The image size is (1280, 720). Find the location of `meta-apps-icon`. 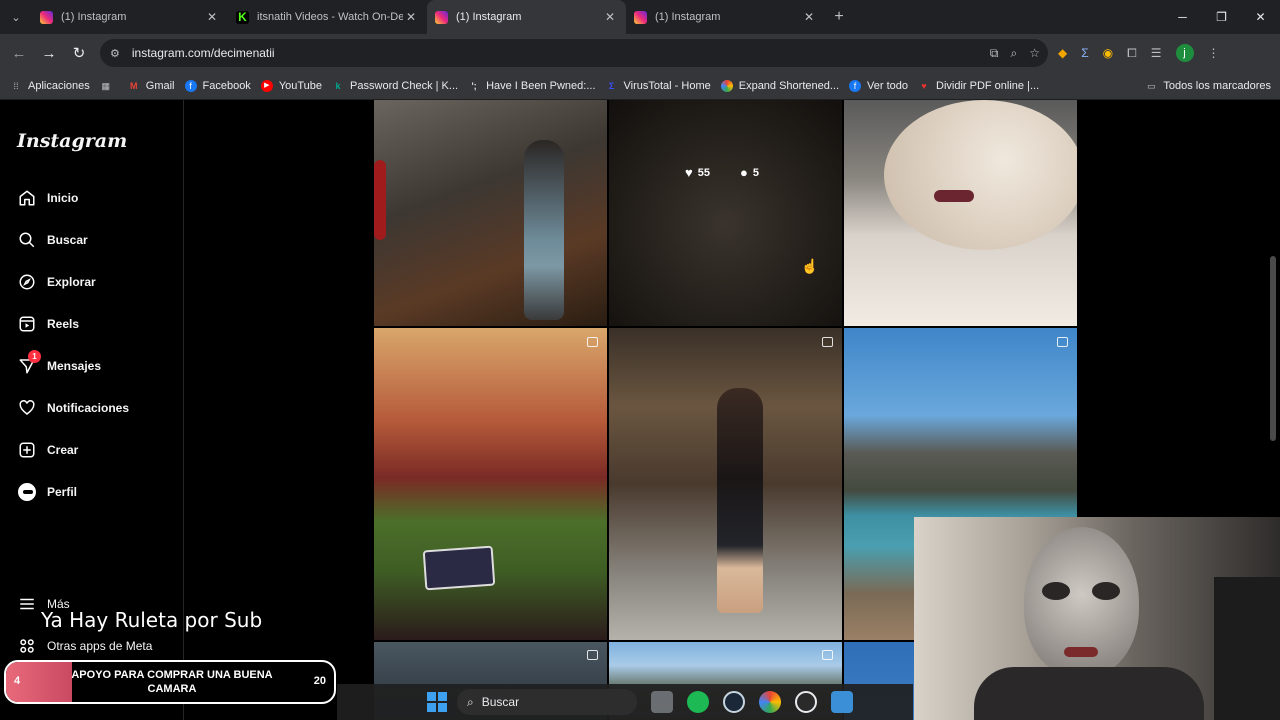

meta-apps-icon is located at coordinates (27, 646).